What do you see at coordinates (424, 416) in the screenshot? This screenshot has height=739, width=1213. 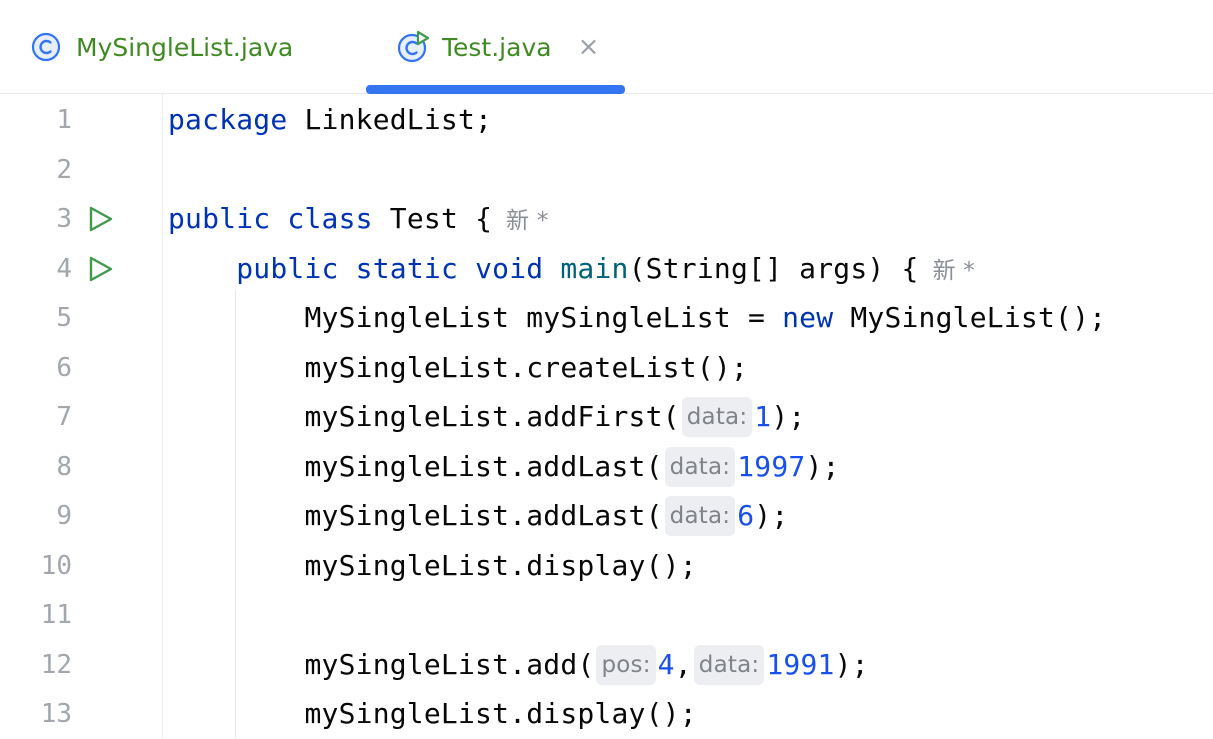 I see `code-token: mySingleList.addFirst(` at bounding box center [424, 416].